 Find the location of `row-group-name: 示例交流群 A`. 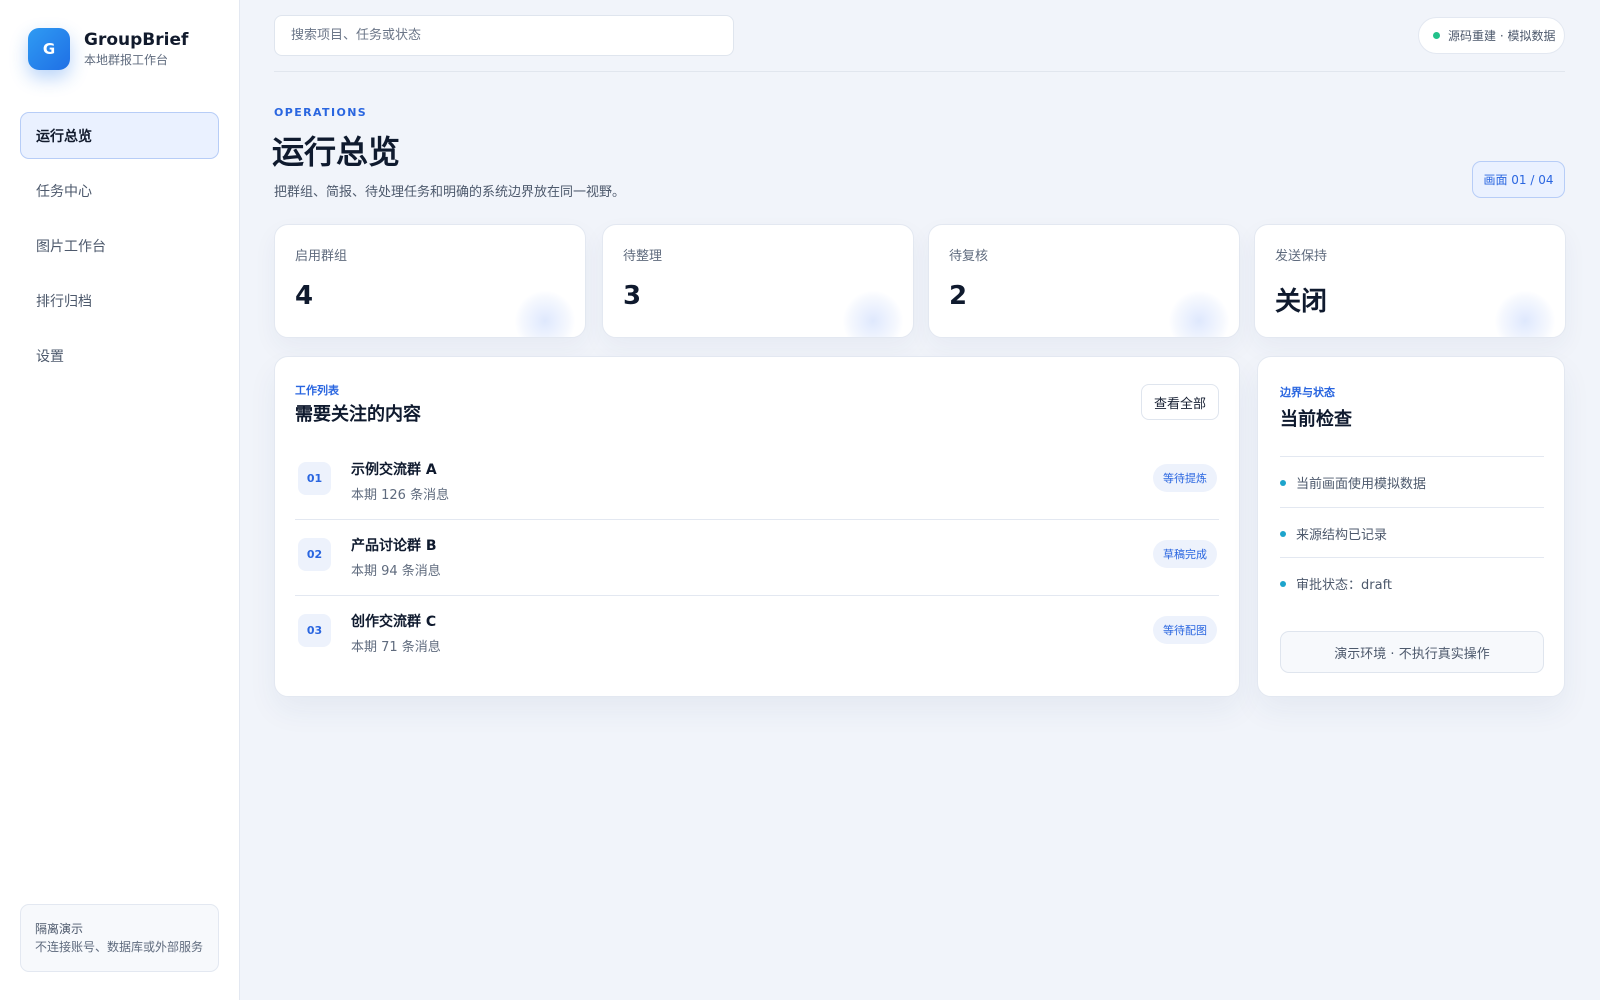

row-group-name: 示例交流群 A is located at coordinates (394, 470).